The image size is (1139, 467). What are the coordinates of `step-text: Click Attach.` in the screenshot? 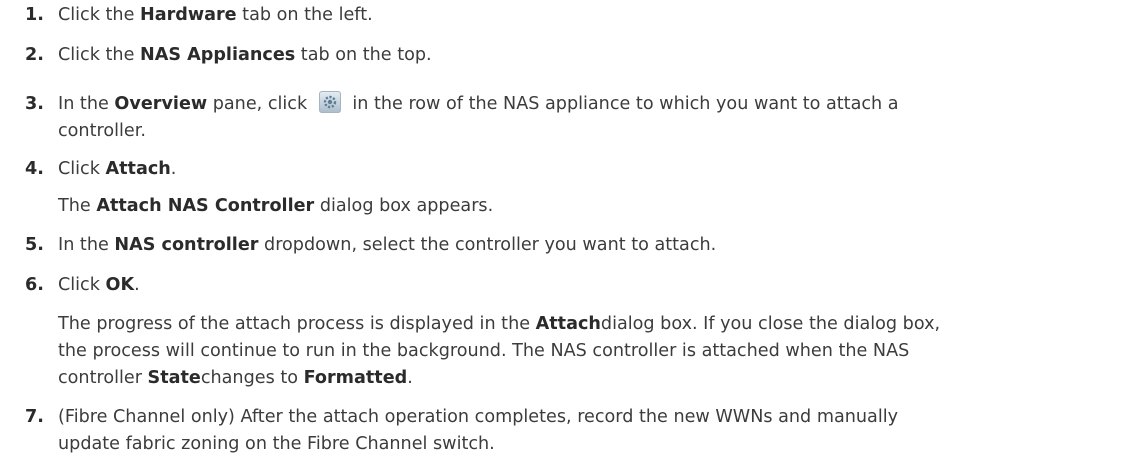 It's located at (117, 169).